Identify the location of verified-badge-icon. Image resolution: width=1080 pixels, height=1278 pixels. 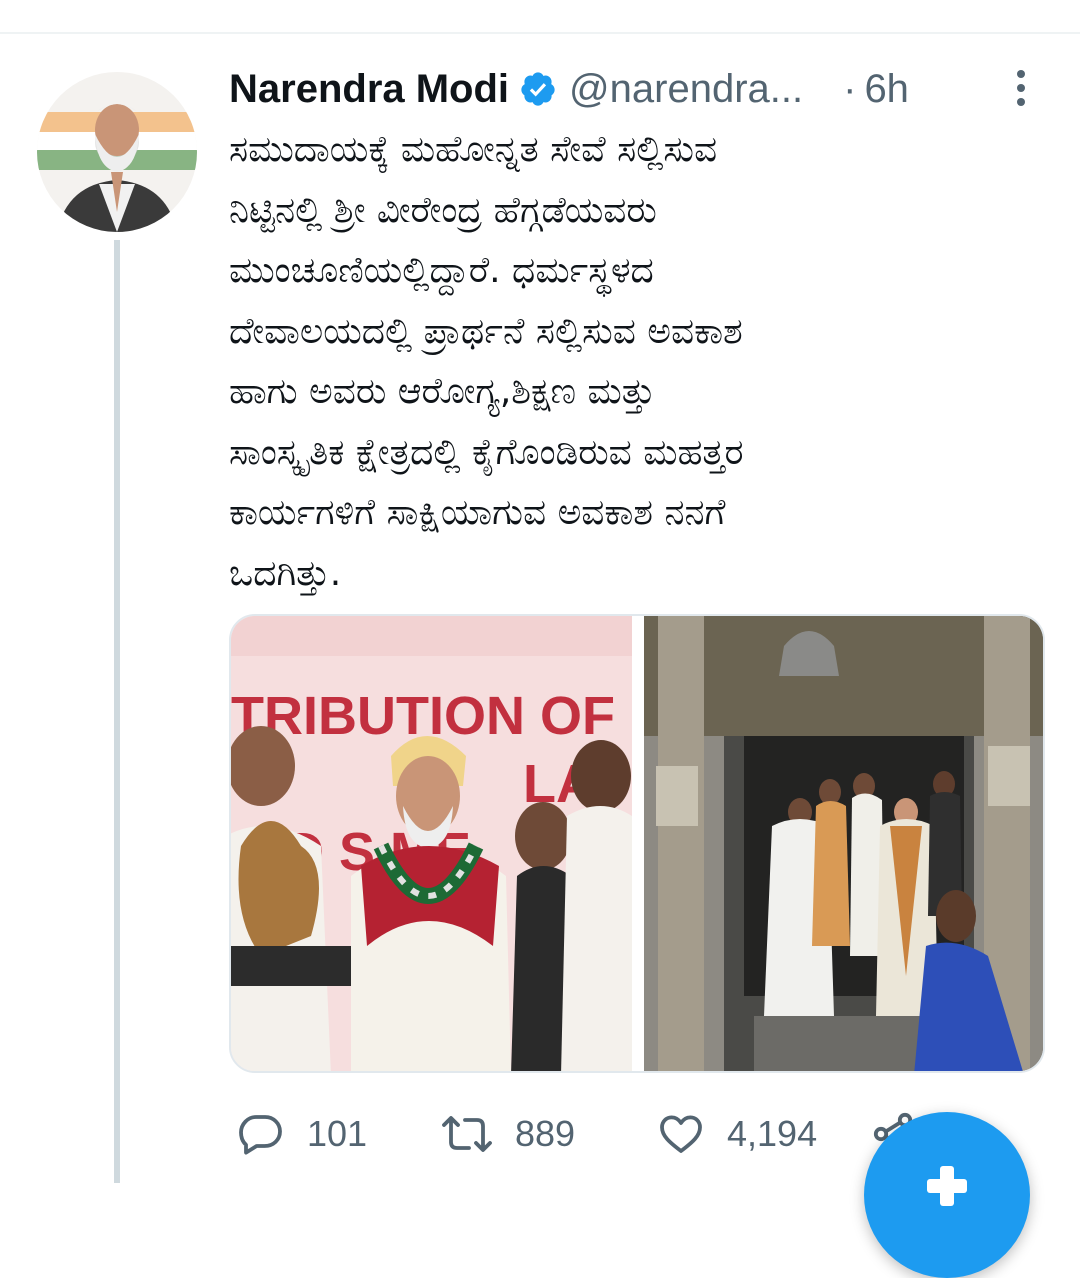
(538, 89).